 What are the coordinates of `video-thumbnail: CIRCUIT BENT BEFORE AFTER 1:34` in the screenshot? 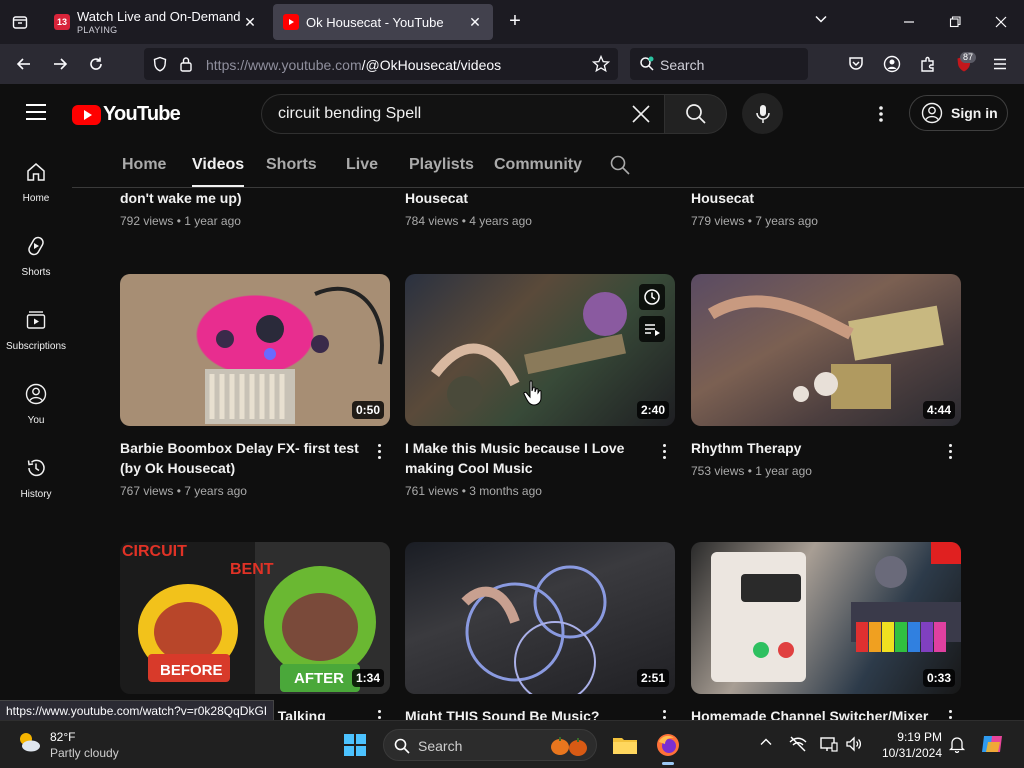 It's located at (255, 618).